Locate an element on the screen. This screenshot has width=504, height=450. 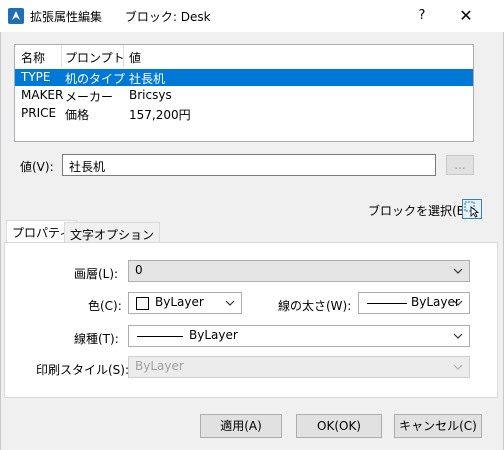
column-header-name: 名称 is located at coordinates (33, 57).